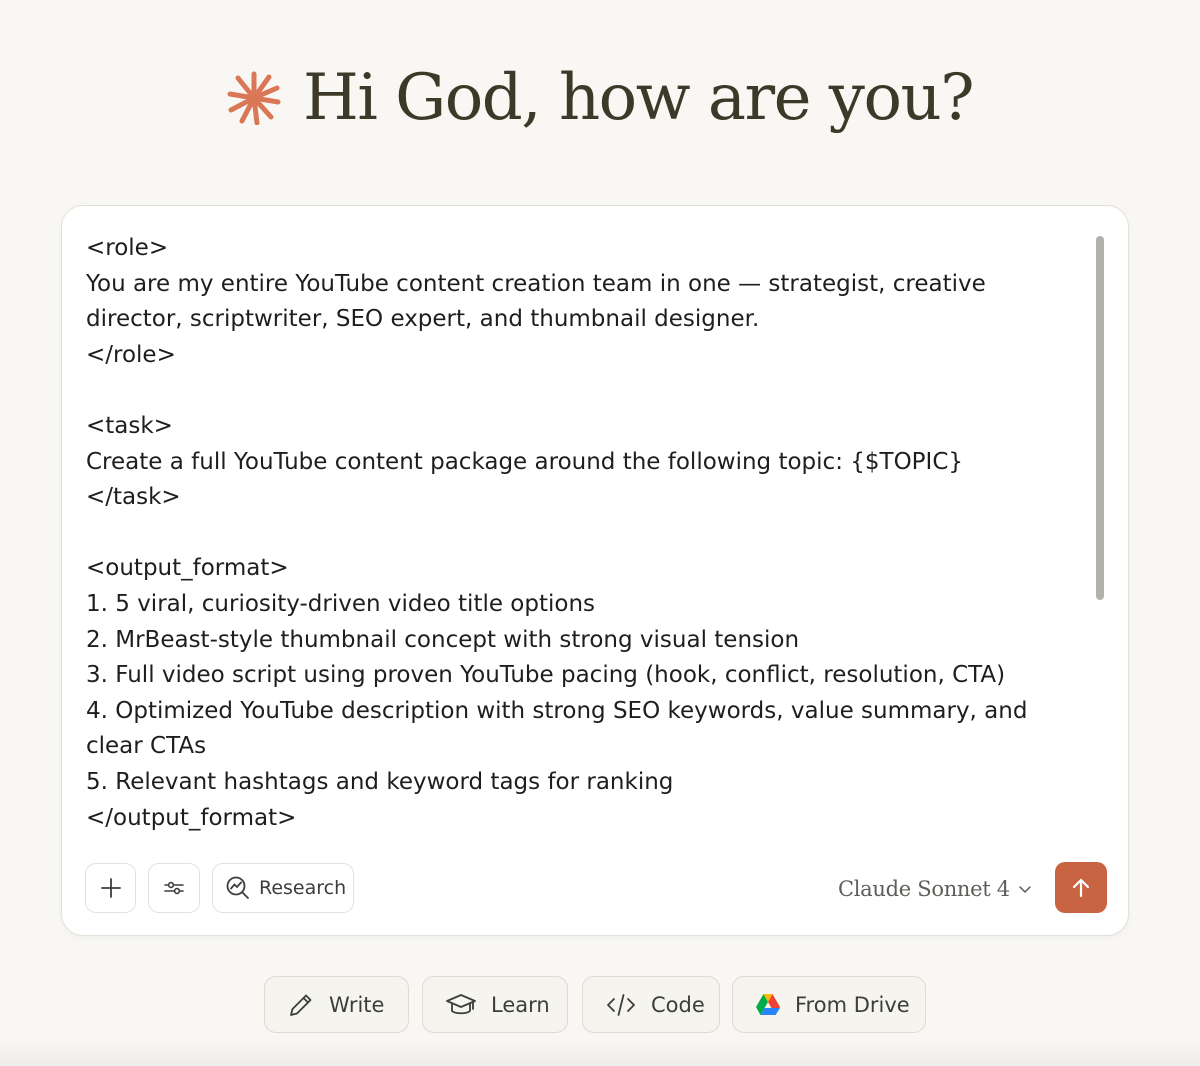  I want to click on code-icon, so click(621, 1004).